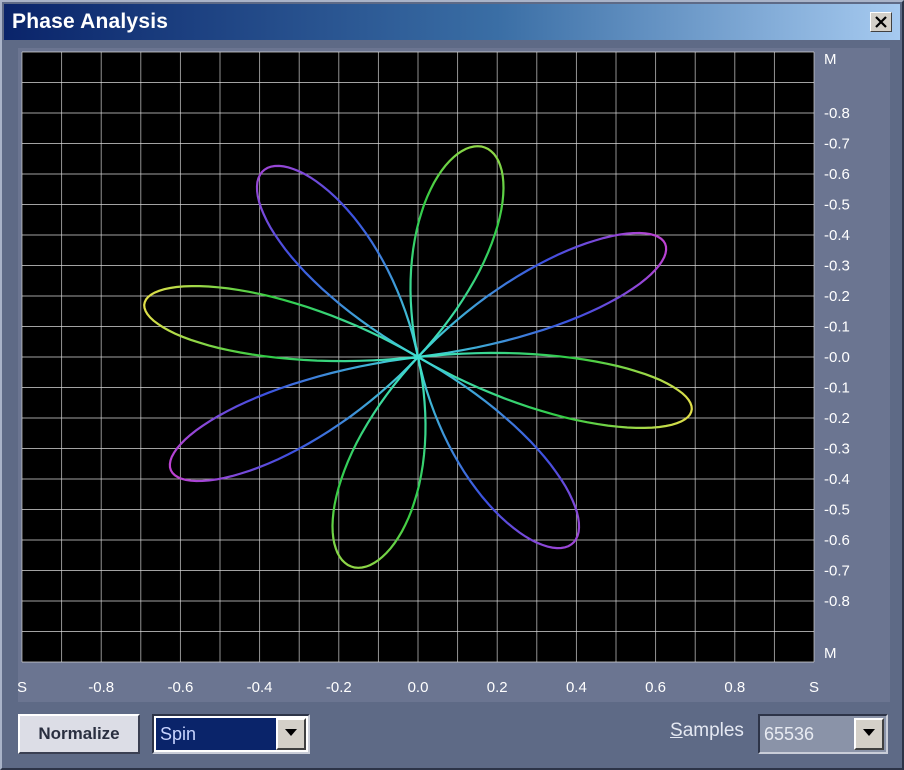 The image size is (904, 770). I want to click on x-tick-label: 0.8, so click(734, 687).